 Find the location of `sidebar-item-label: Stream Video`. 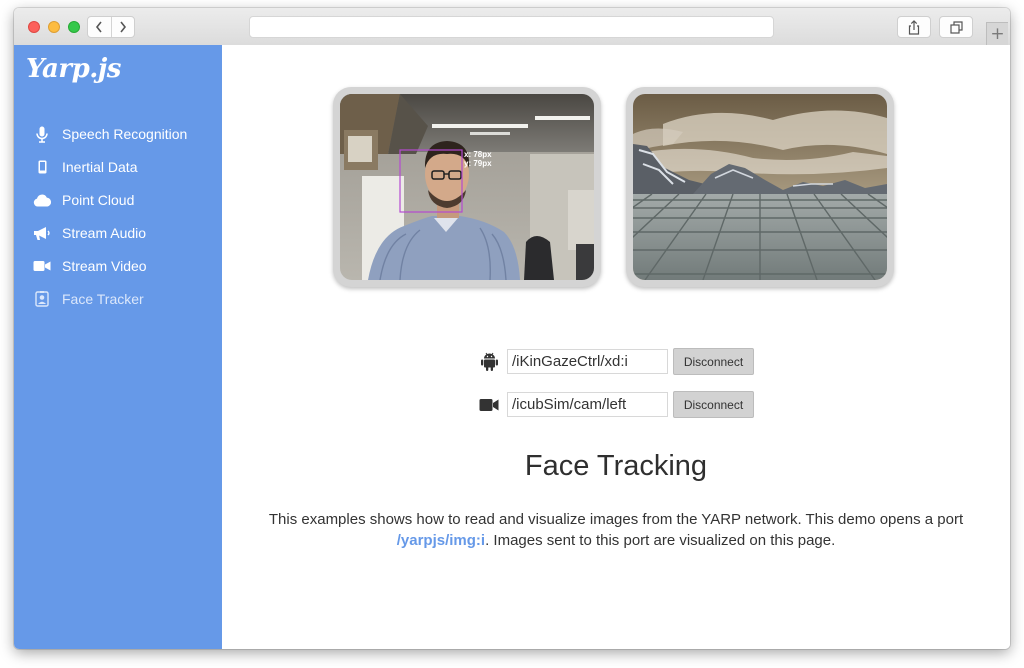

sidebar-item-label: Stream Video is located at coordinates (104, 266).